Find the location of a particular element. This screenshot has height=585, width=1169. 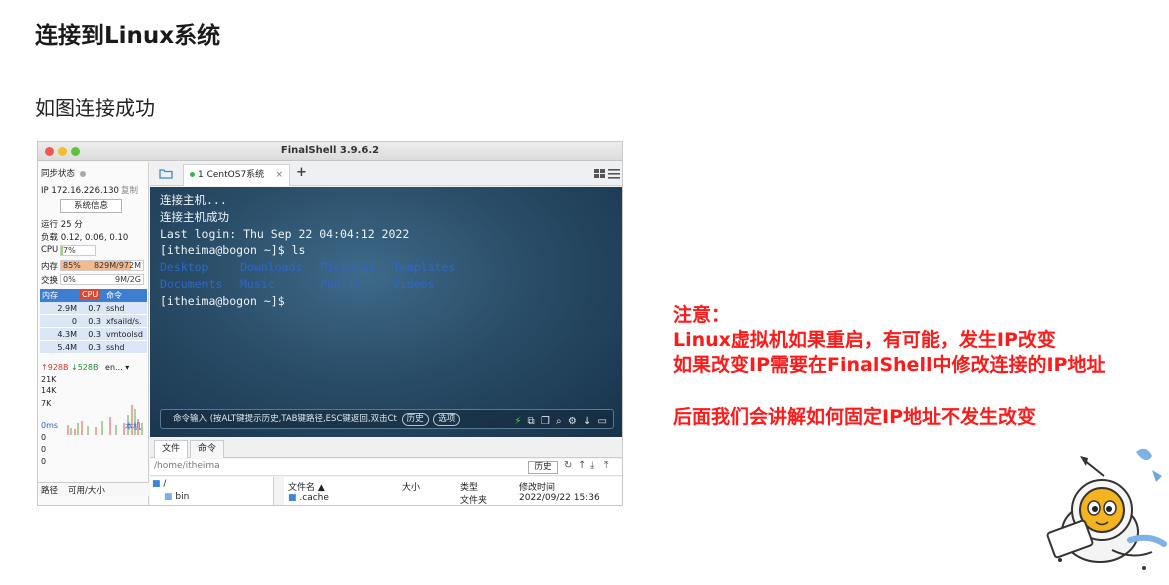

process-table-header: 内存 CPU 命令 is located at coordinates (93, 295).